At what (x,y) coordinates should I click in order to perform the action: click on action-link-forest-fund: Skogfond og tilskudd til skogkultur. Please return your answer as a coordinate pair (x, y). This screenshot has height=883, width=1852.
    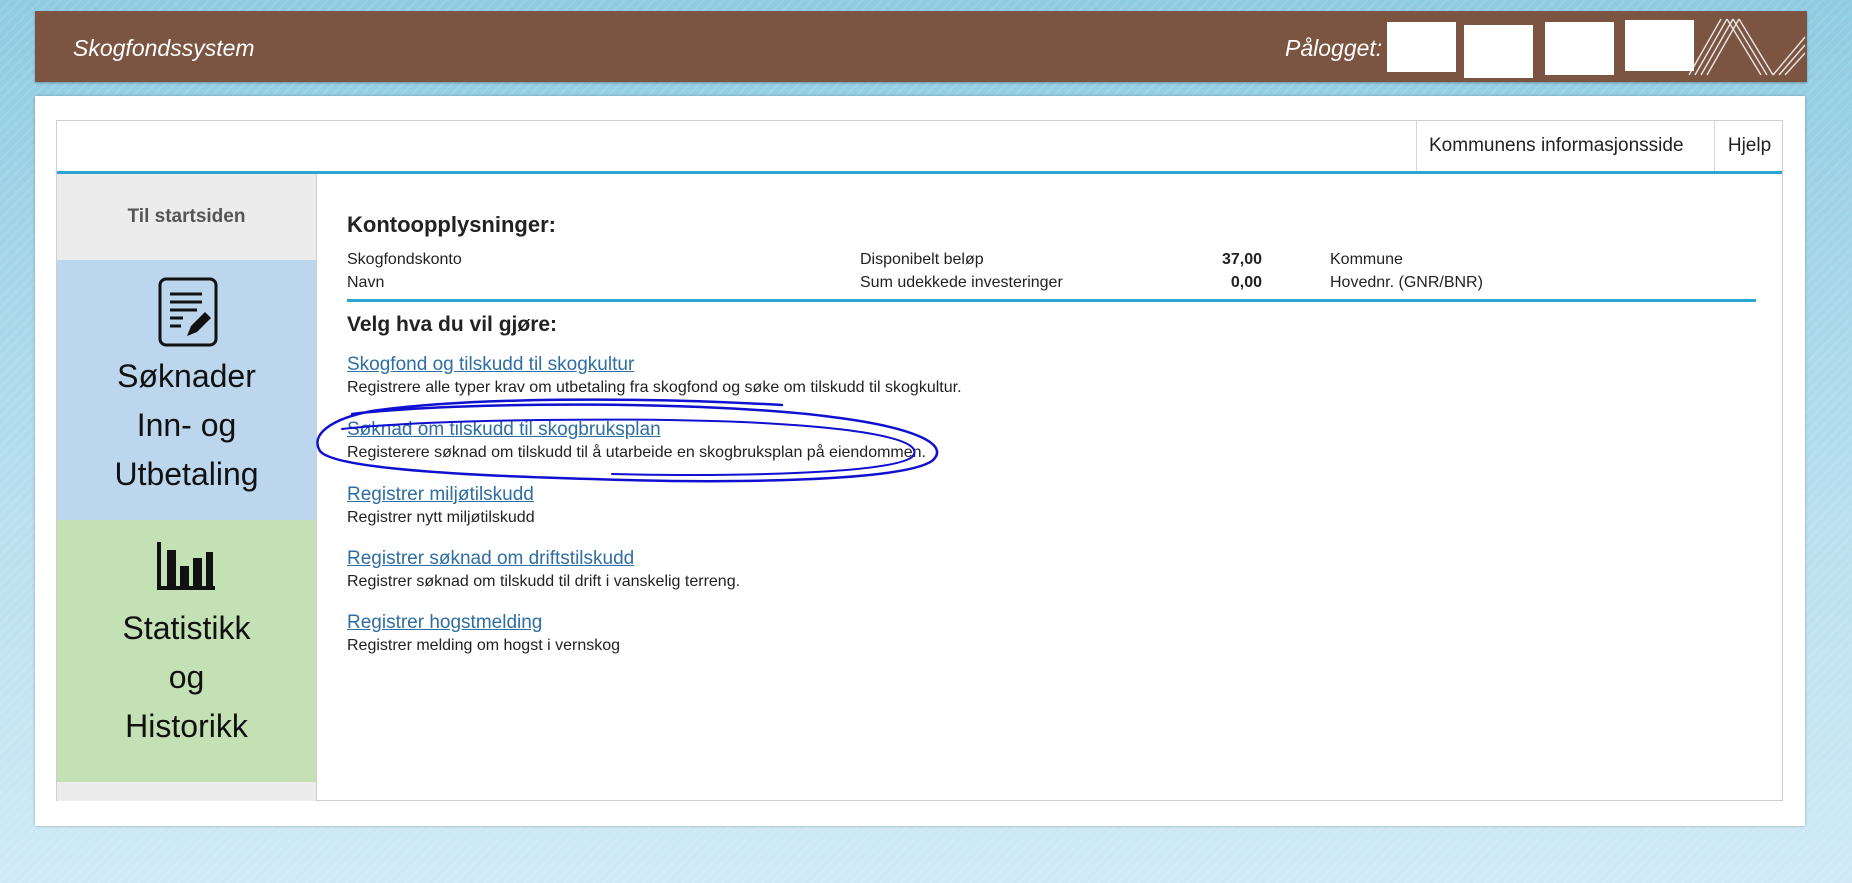
    Looking at the image, I should click on (490, 365).